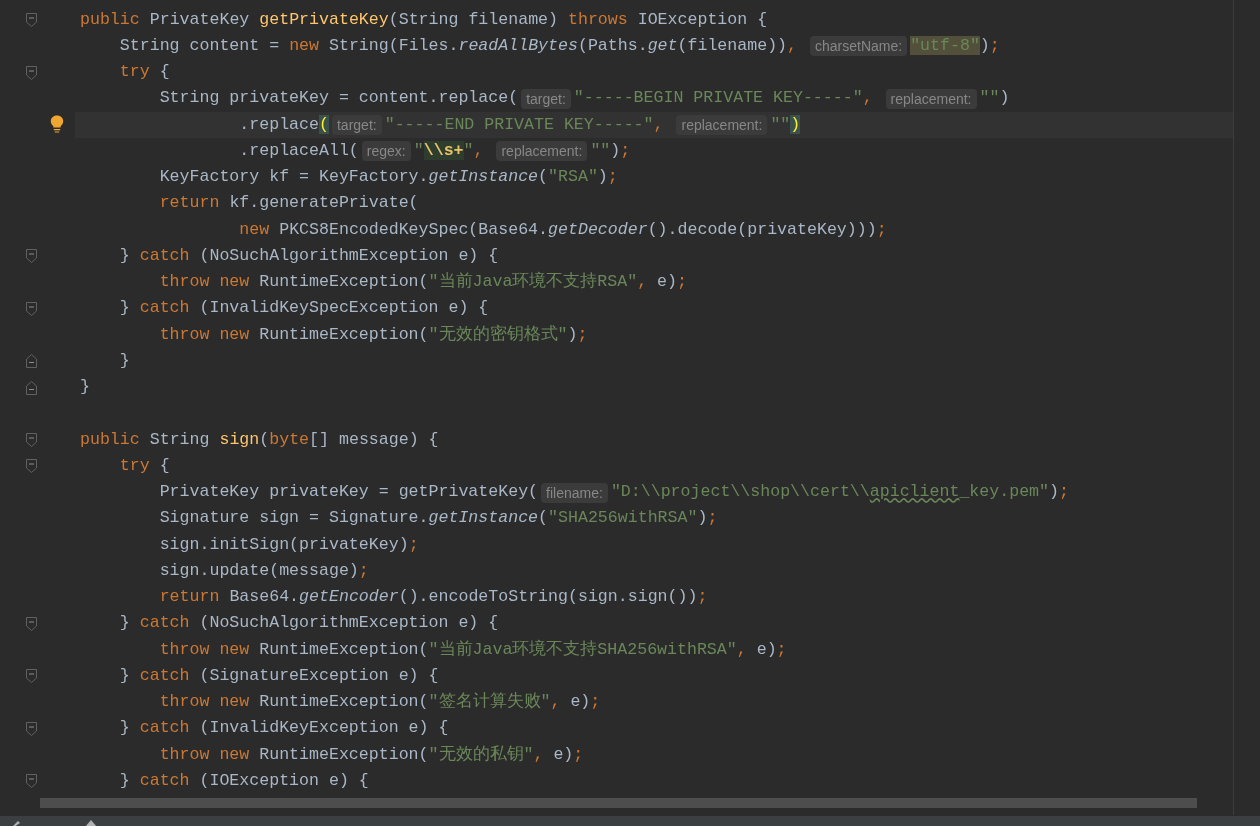 Image resolution: width=1260 pixels, height=826 pixels. I want to click on horizontal-scrollbar, so click(618, 803).